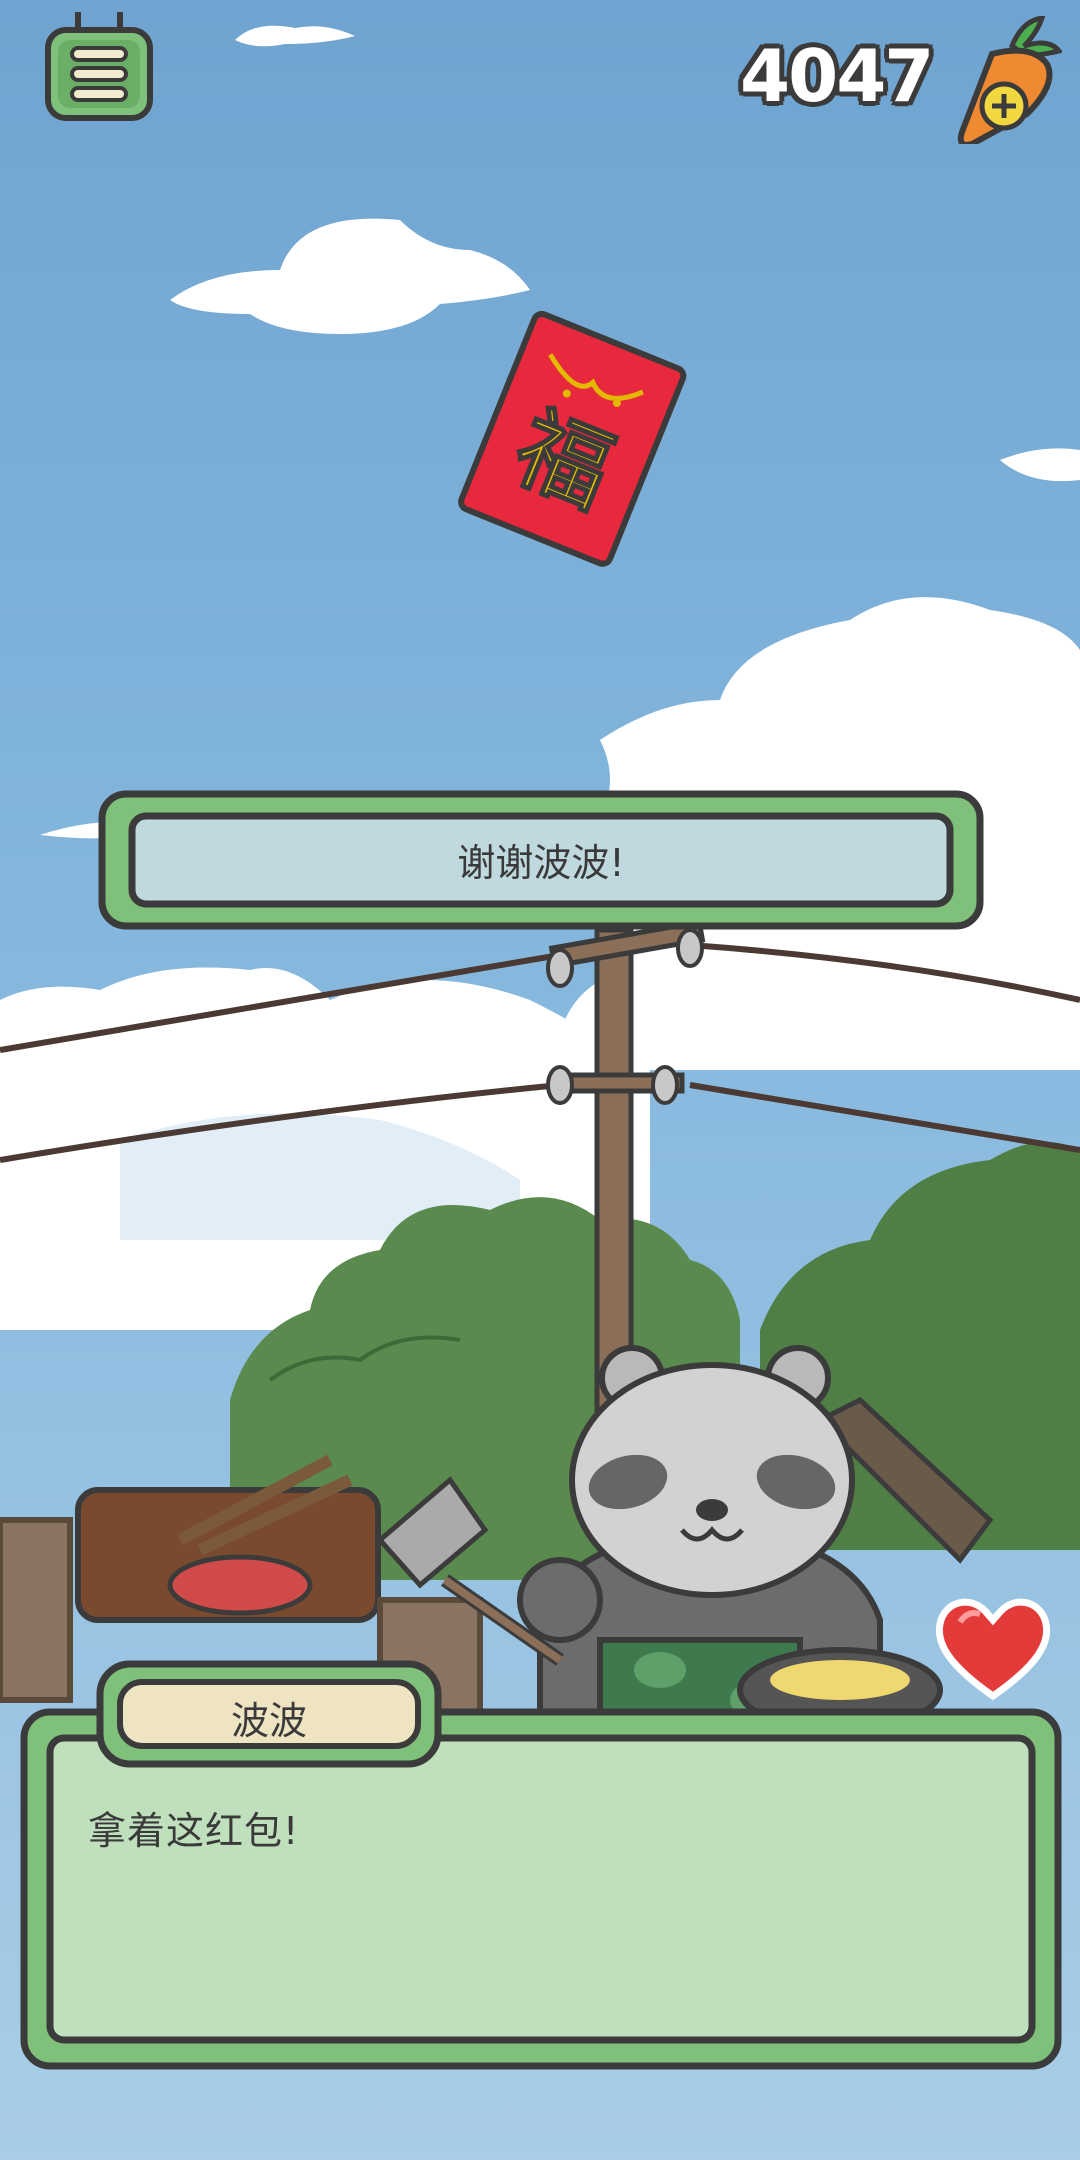 The image size is (1080, 2160). I want to click on add-carrot-button, so click(1008, 81).